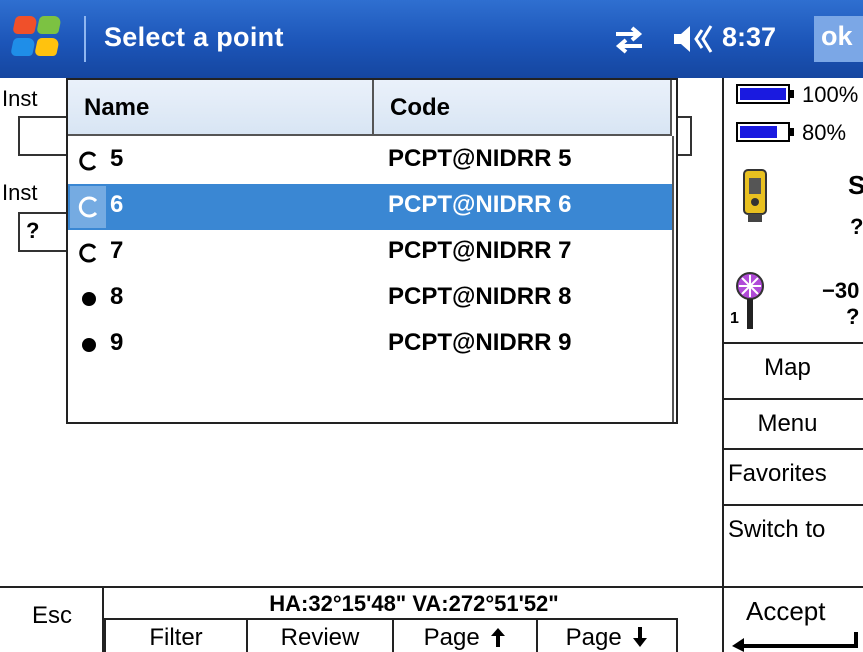 The image size is (863, 652). I want to click on list-item: 7 PCPT@NIDRR 7, so click(370, 253).